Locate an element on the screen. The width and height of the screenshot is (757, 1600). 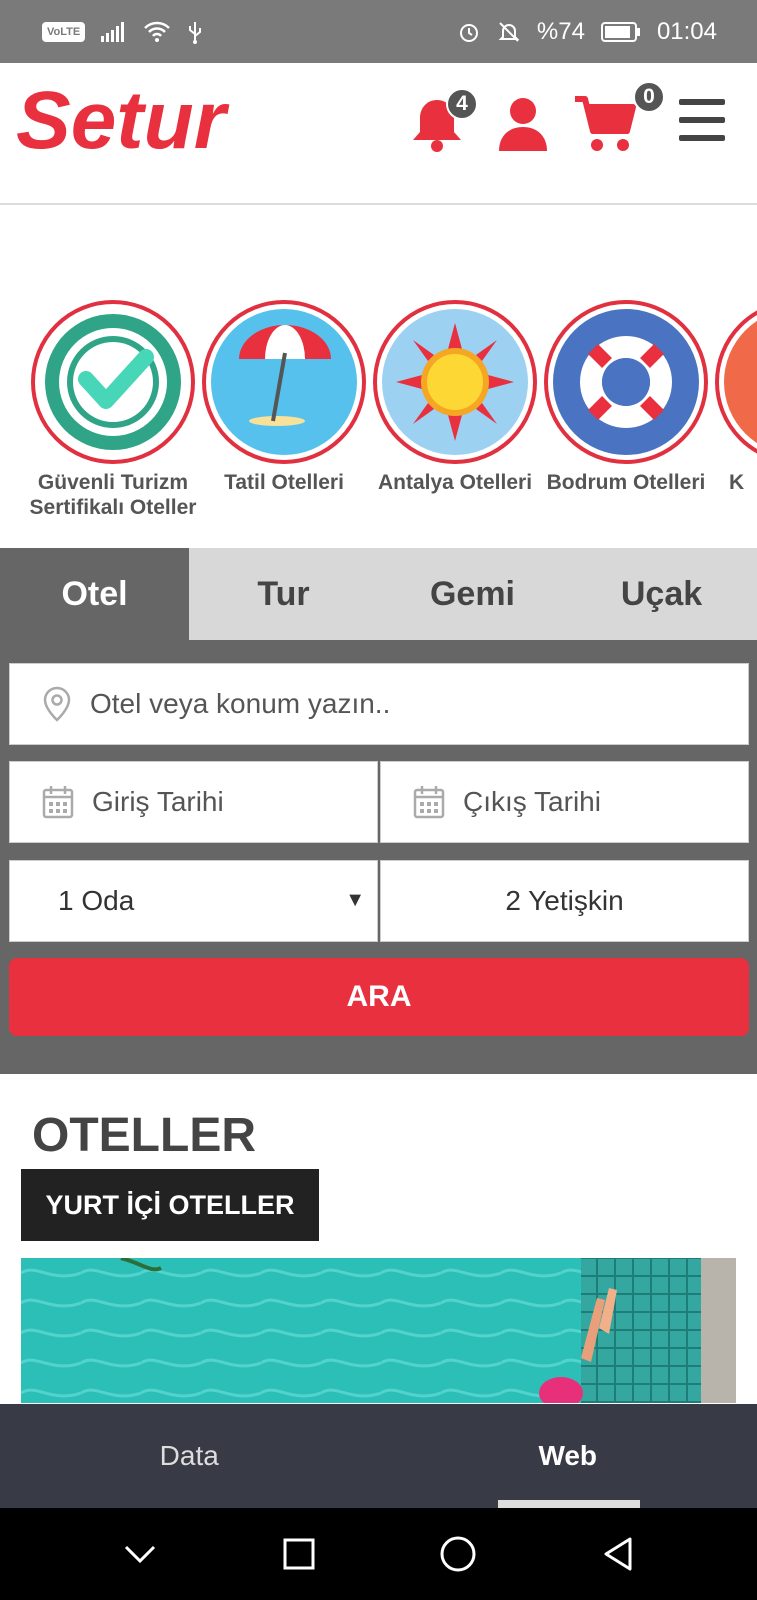
svg-text: Setur is located at coordinates (123, 122).